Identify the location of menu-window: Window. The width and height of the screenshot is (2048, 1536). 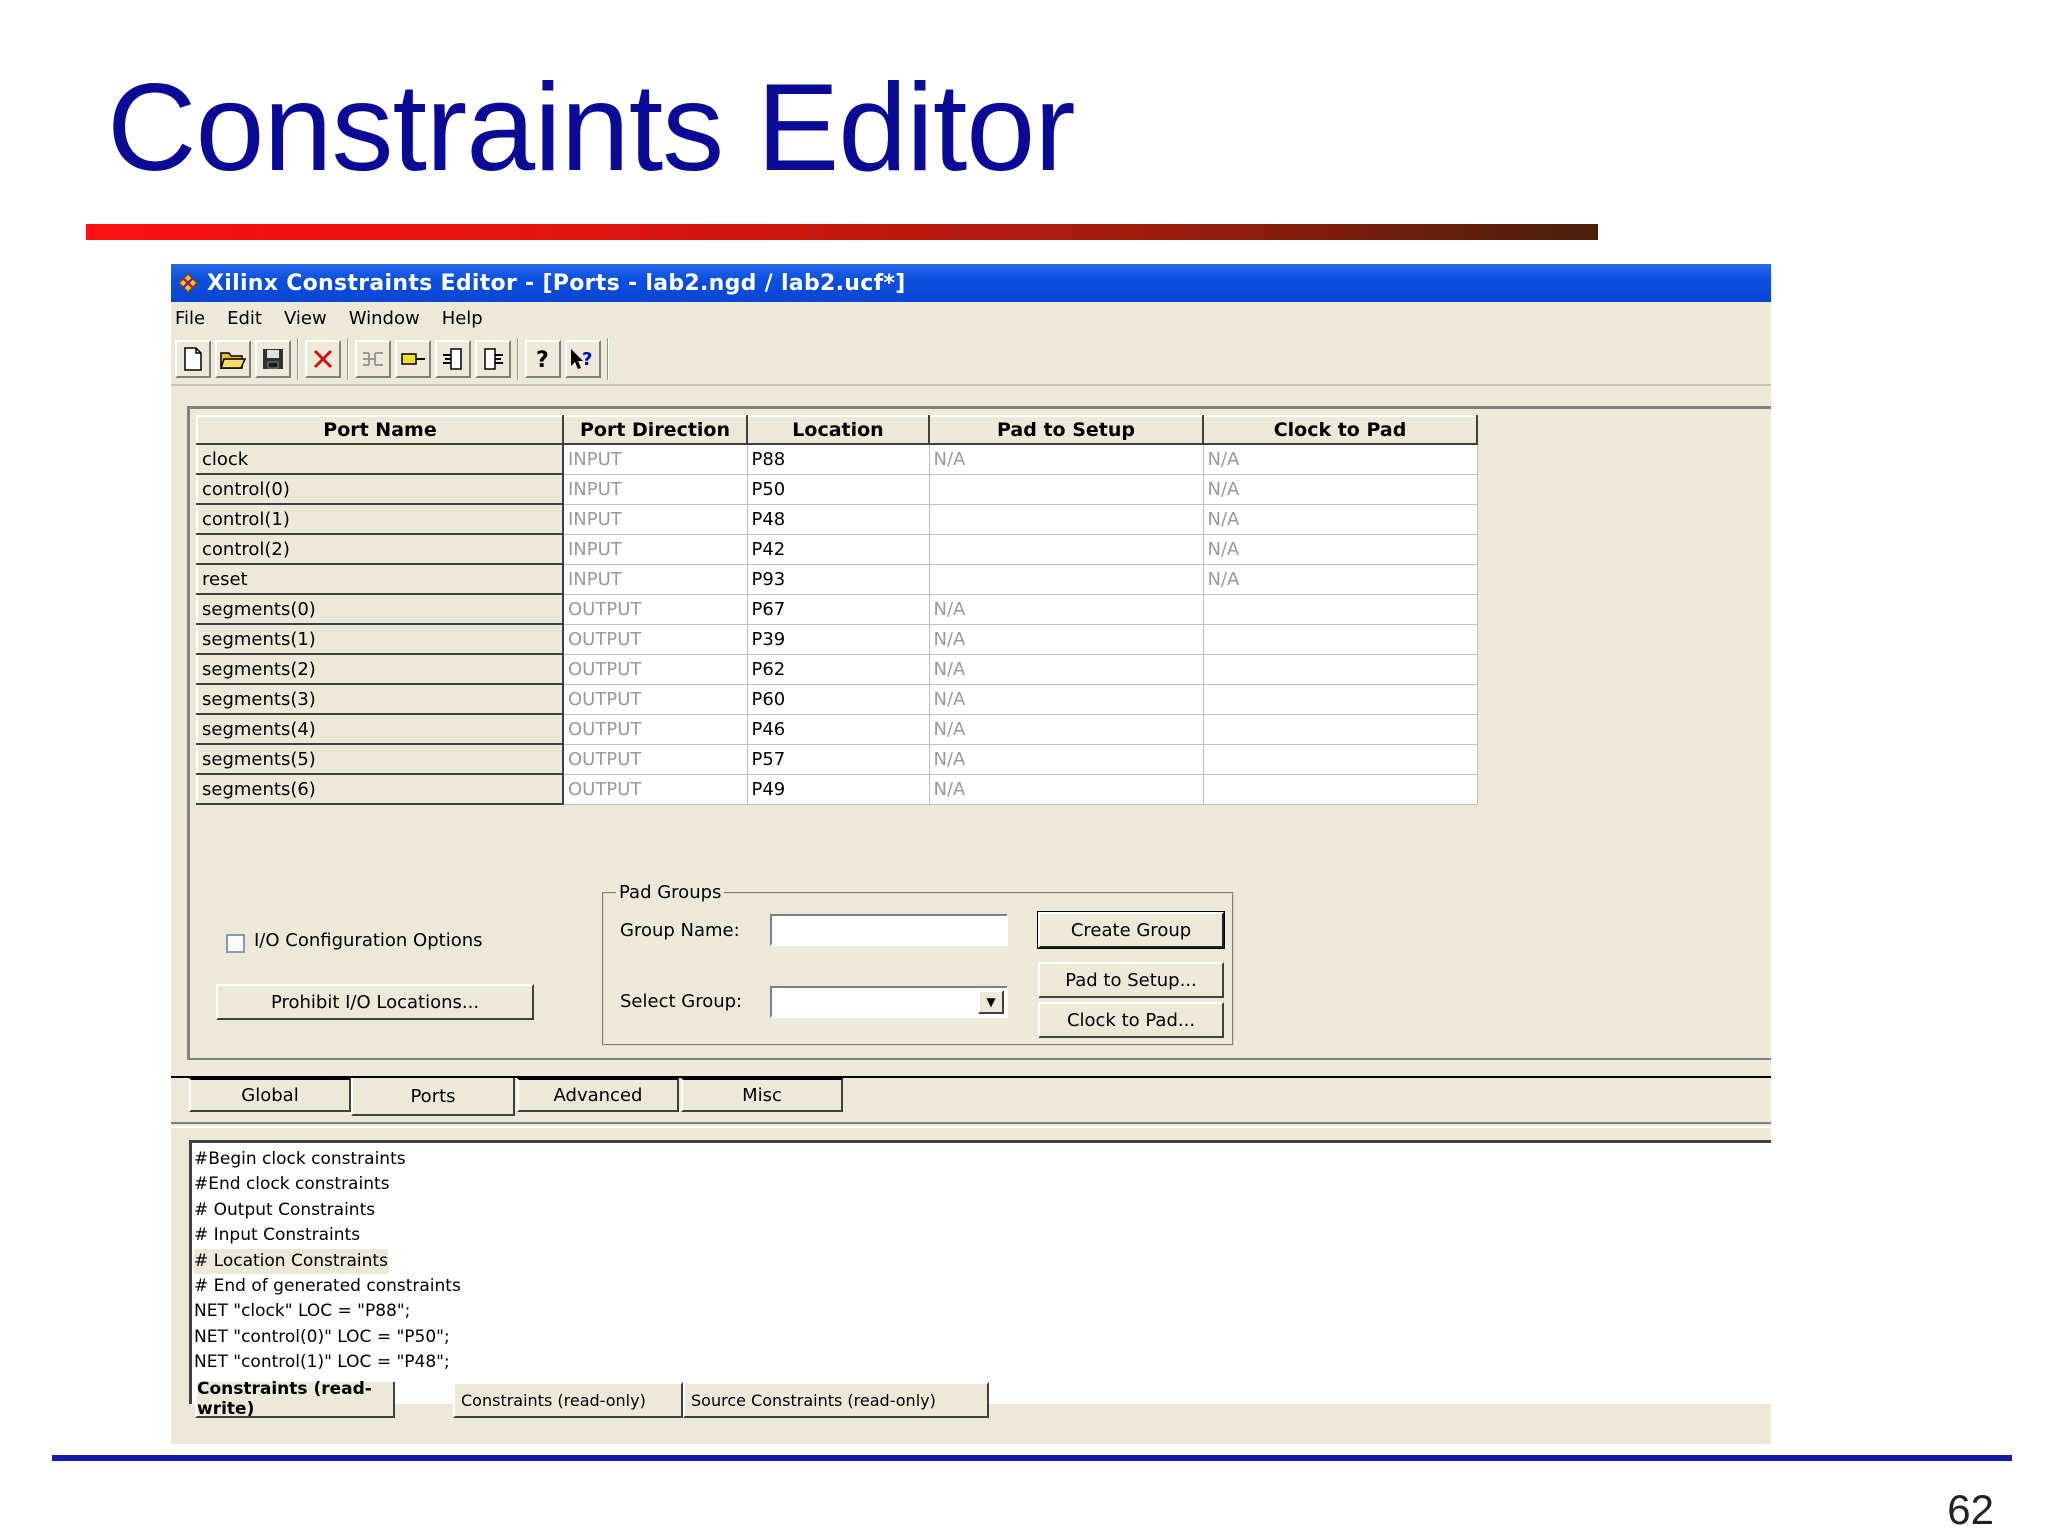
(389, 318).